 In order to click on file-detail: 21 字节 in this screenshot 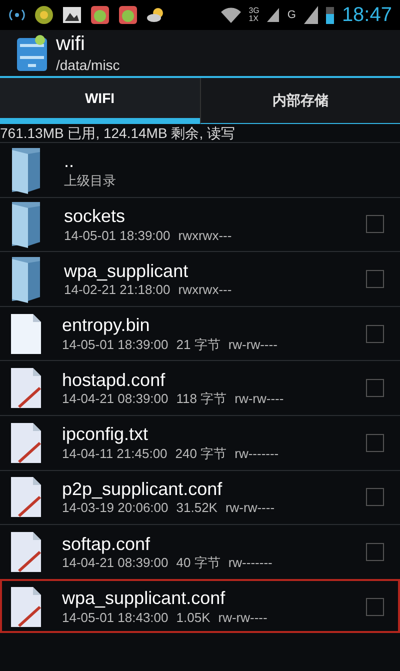, I will do `click(198, 344)`.